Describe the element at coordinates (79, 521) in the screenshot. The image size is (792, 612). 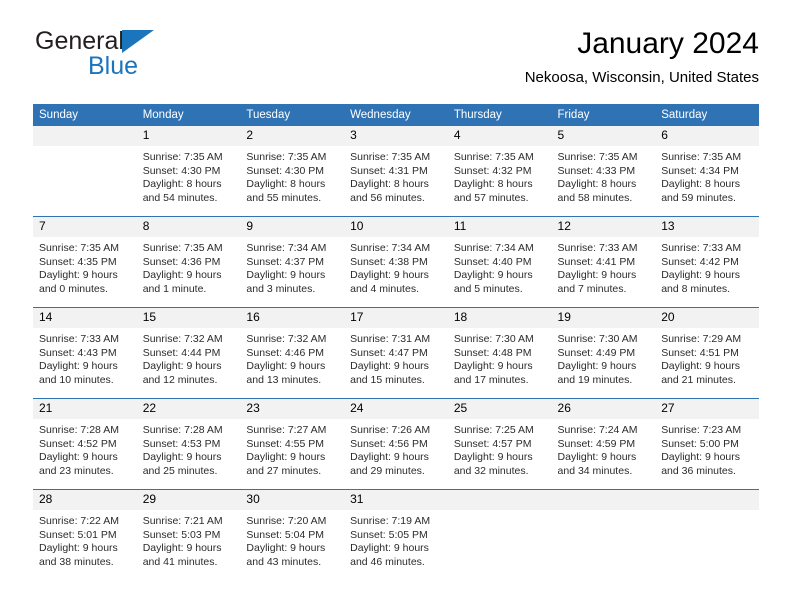
I see `sunrise-text: Sunrise: 7:22 AM` at that location.